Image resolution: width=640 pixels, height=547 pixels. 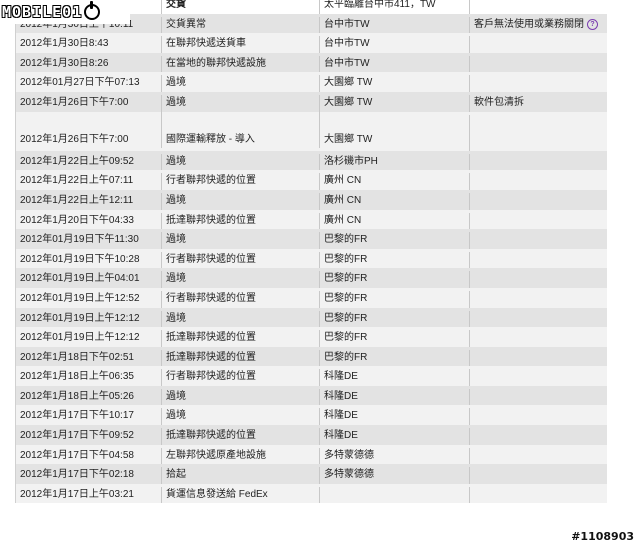 I want to click on date-cell: 2012年1月22日上午07:11, so click(x=88, y=181).